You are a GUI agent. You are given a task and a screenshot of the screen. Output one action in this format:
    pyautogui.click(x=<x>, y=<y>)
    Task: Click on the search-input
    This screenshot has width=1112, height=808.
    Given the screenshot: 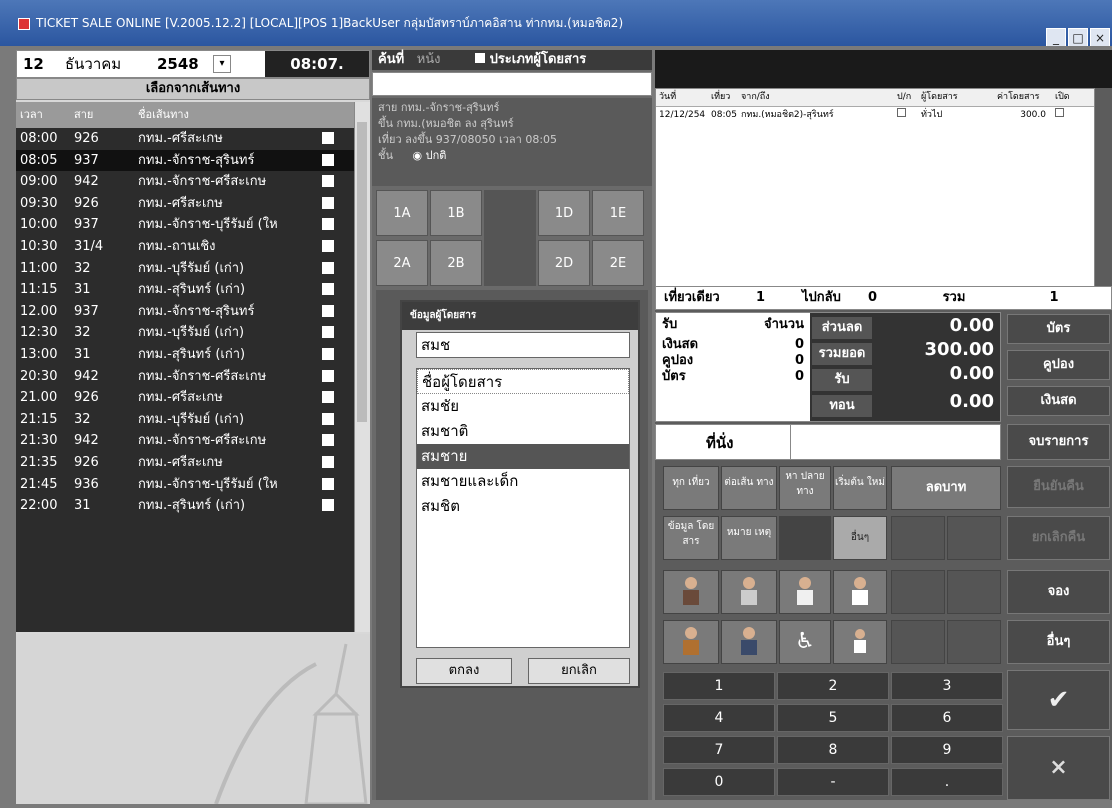 What is the action you would take?
    pyautogui.click(x=512, y=84)
    